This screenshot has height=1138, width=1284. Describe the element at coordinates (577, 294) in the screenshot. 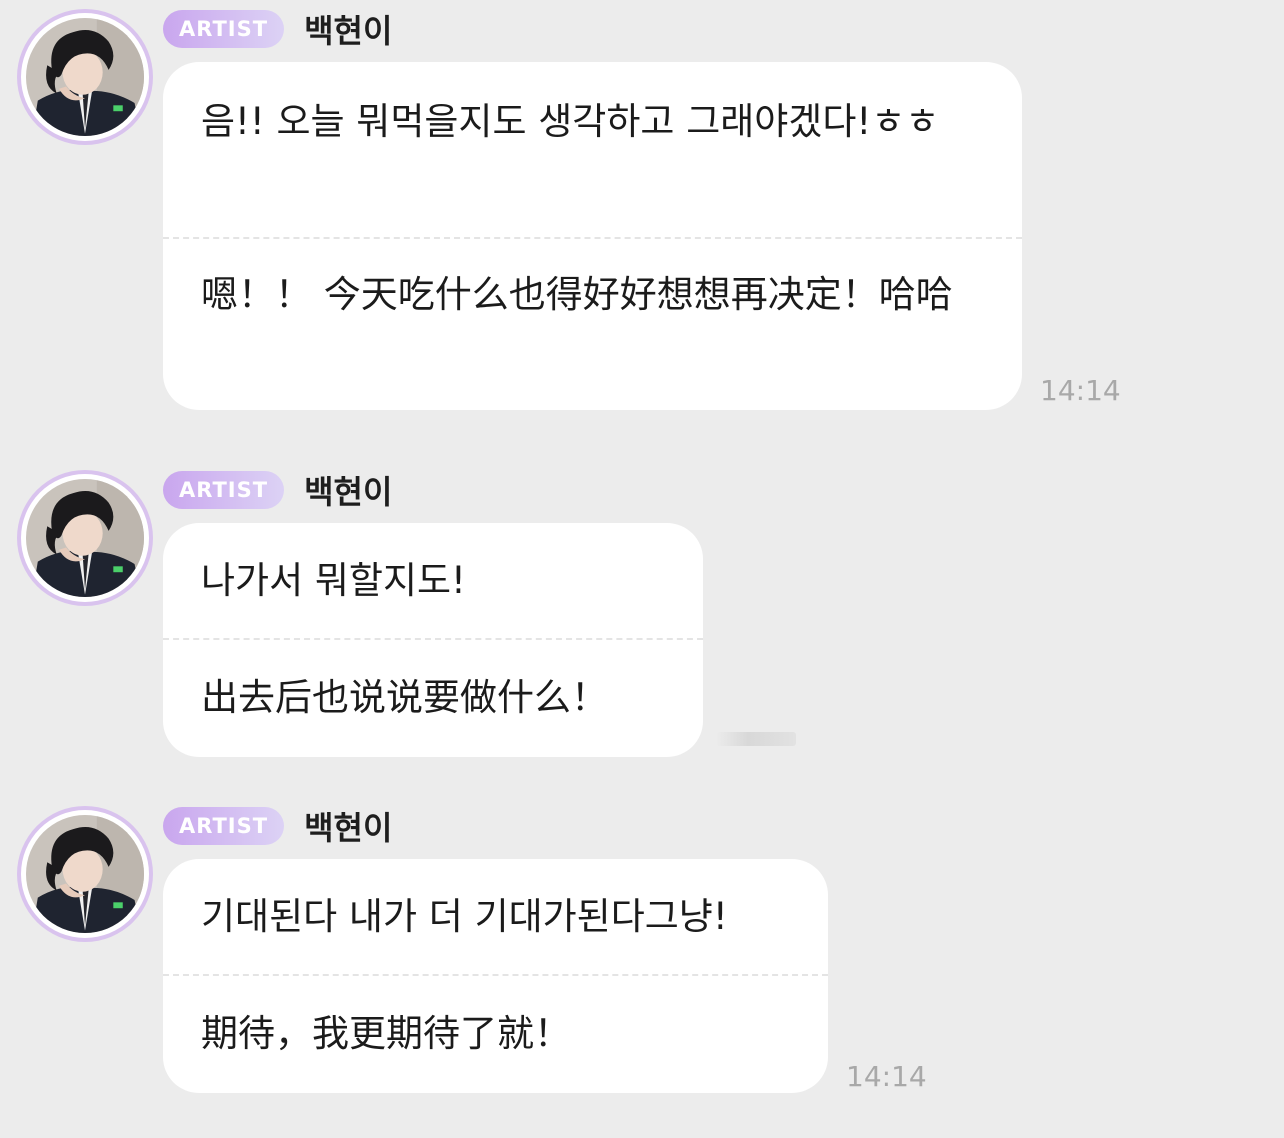

I see `translation-text: 嗯！！ 今天吃什么也得好好想想再决定！哈哈` at that location.